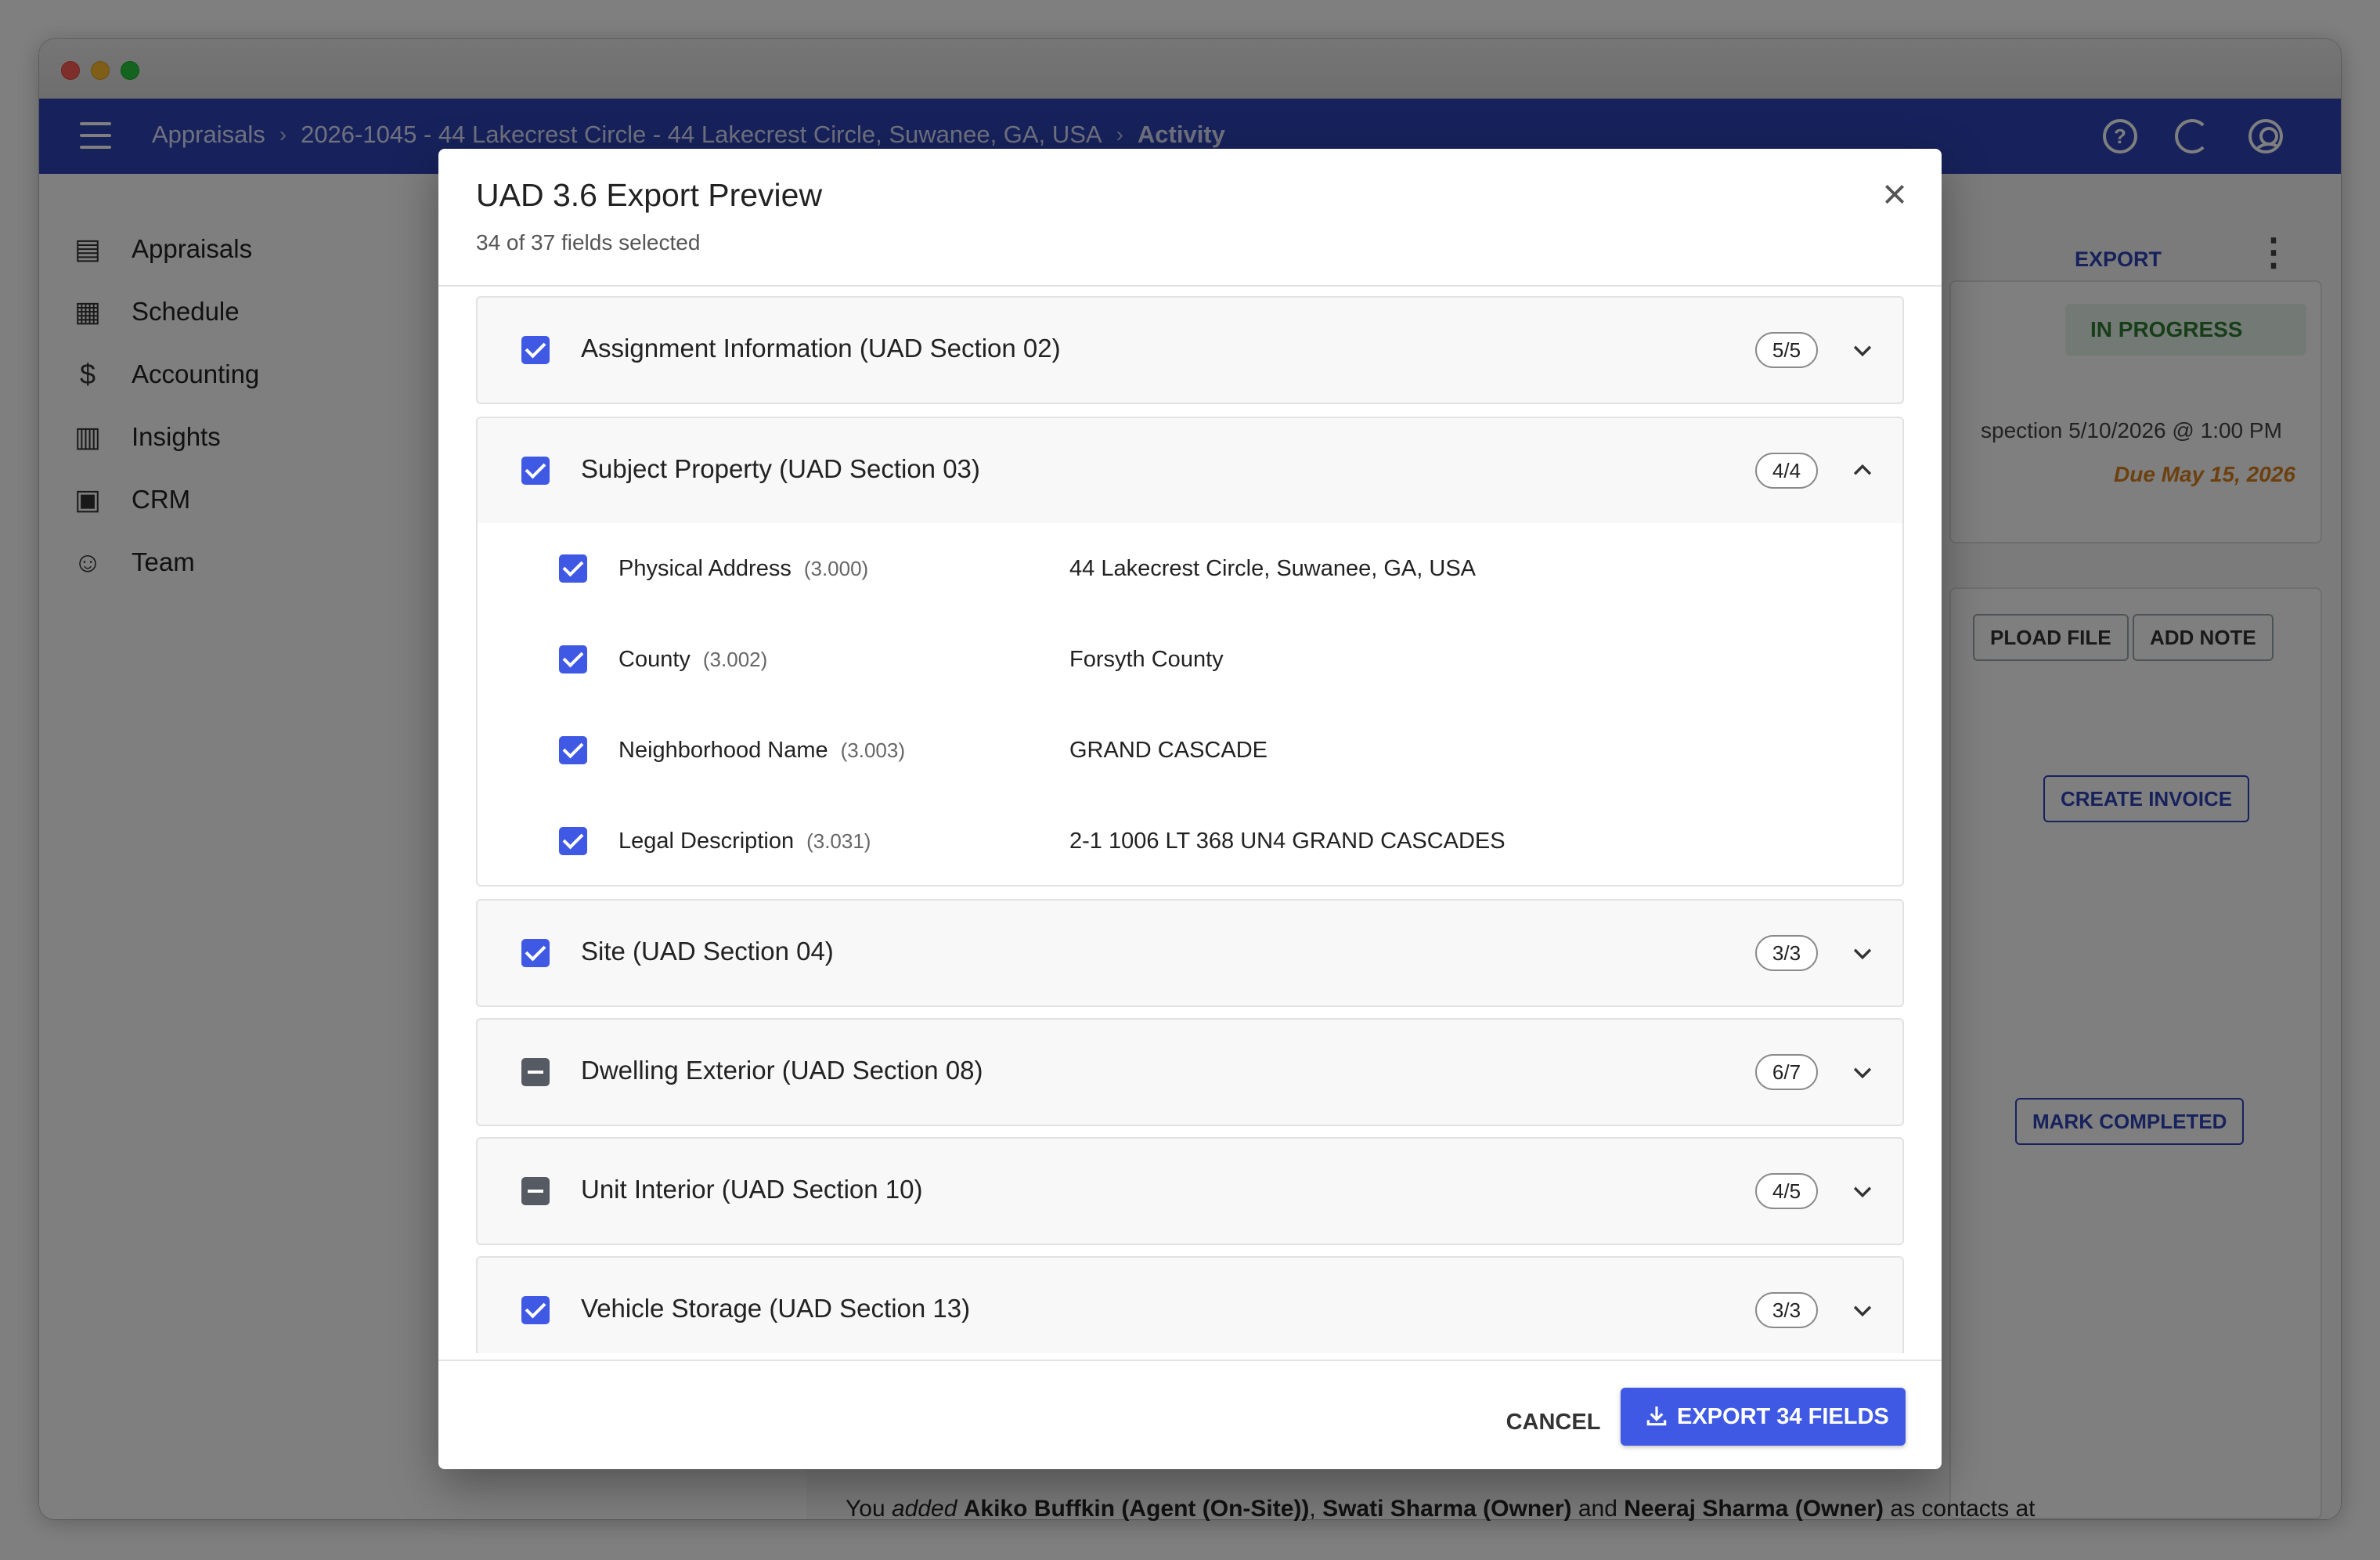 This screenshot has width=2380, height=1560. I want to click on export-fields-label: EXPORT 34 FIELDS, so click(1783, 1416).